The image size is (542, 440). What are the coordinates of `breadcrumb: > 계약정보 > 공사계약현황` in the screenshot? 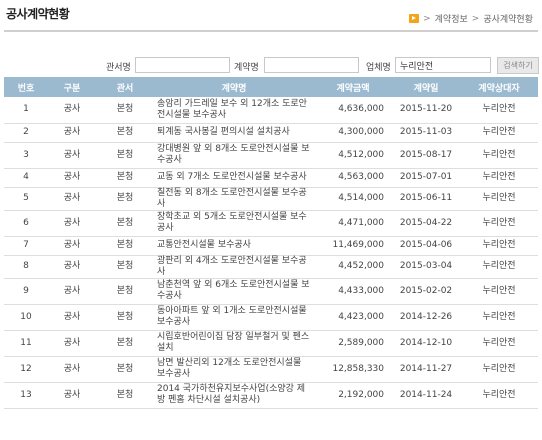 It's located at (471, 18).